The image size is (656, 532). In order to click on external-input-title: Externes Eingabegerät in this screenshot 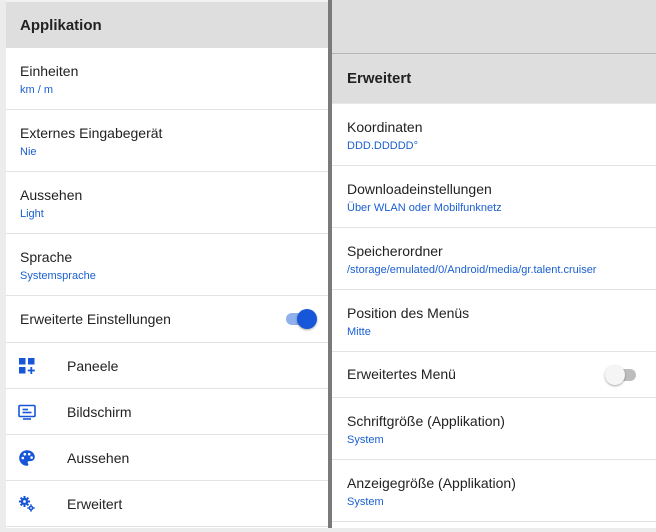, I will do `click(91, 133)`.